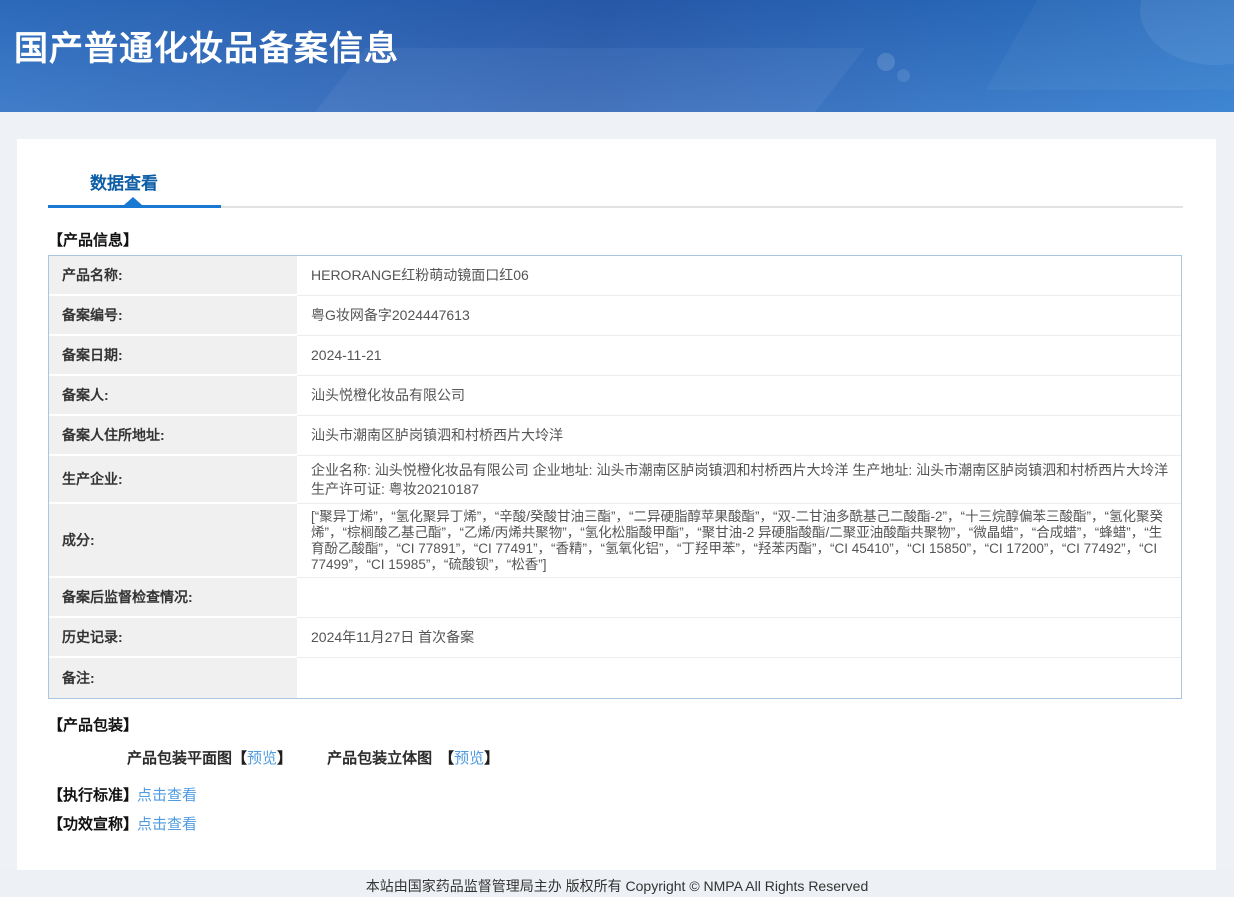 The image size is (1234, 897). Describe the element at coordinates (173, 436) in the screenshot. I see `row-label: 备案人住所地址:` at that location.